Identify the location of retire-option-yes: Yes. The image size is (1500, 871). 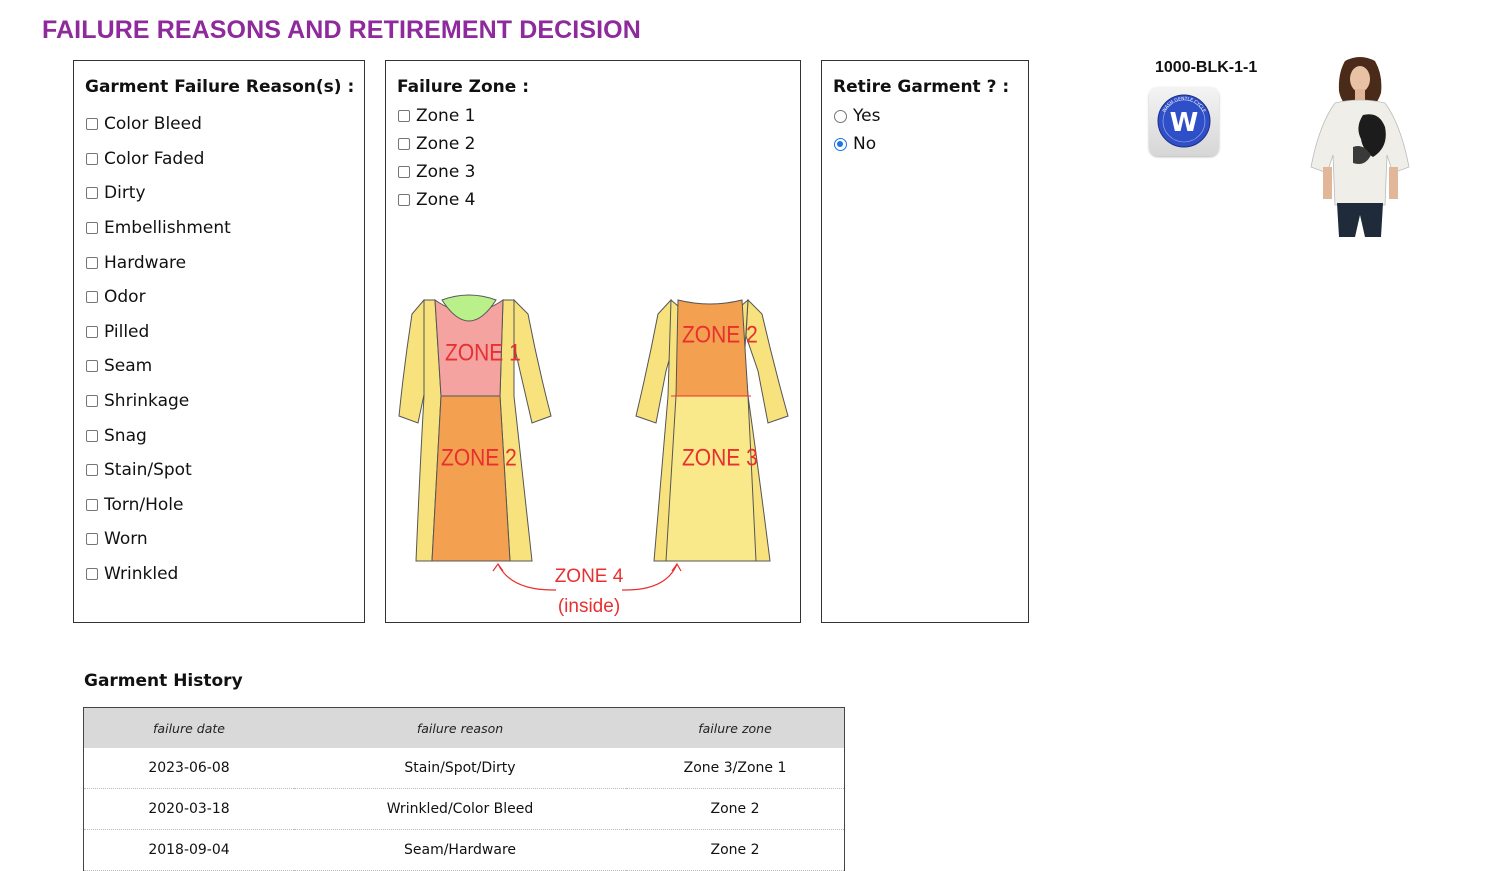
(856, 116).